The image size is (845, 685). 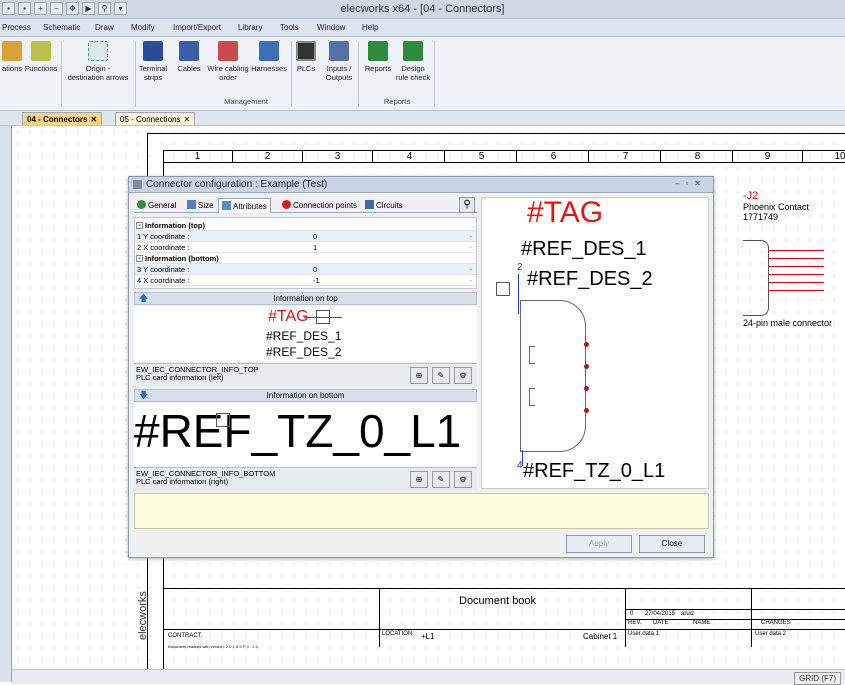 What do you see at coordinates (12, 57) in the screenshot?
I see `locations-button: ations` at bounding box center [12, 57].